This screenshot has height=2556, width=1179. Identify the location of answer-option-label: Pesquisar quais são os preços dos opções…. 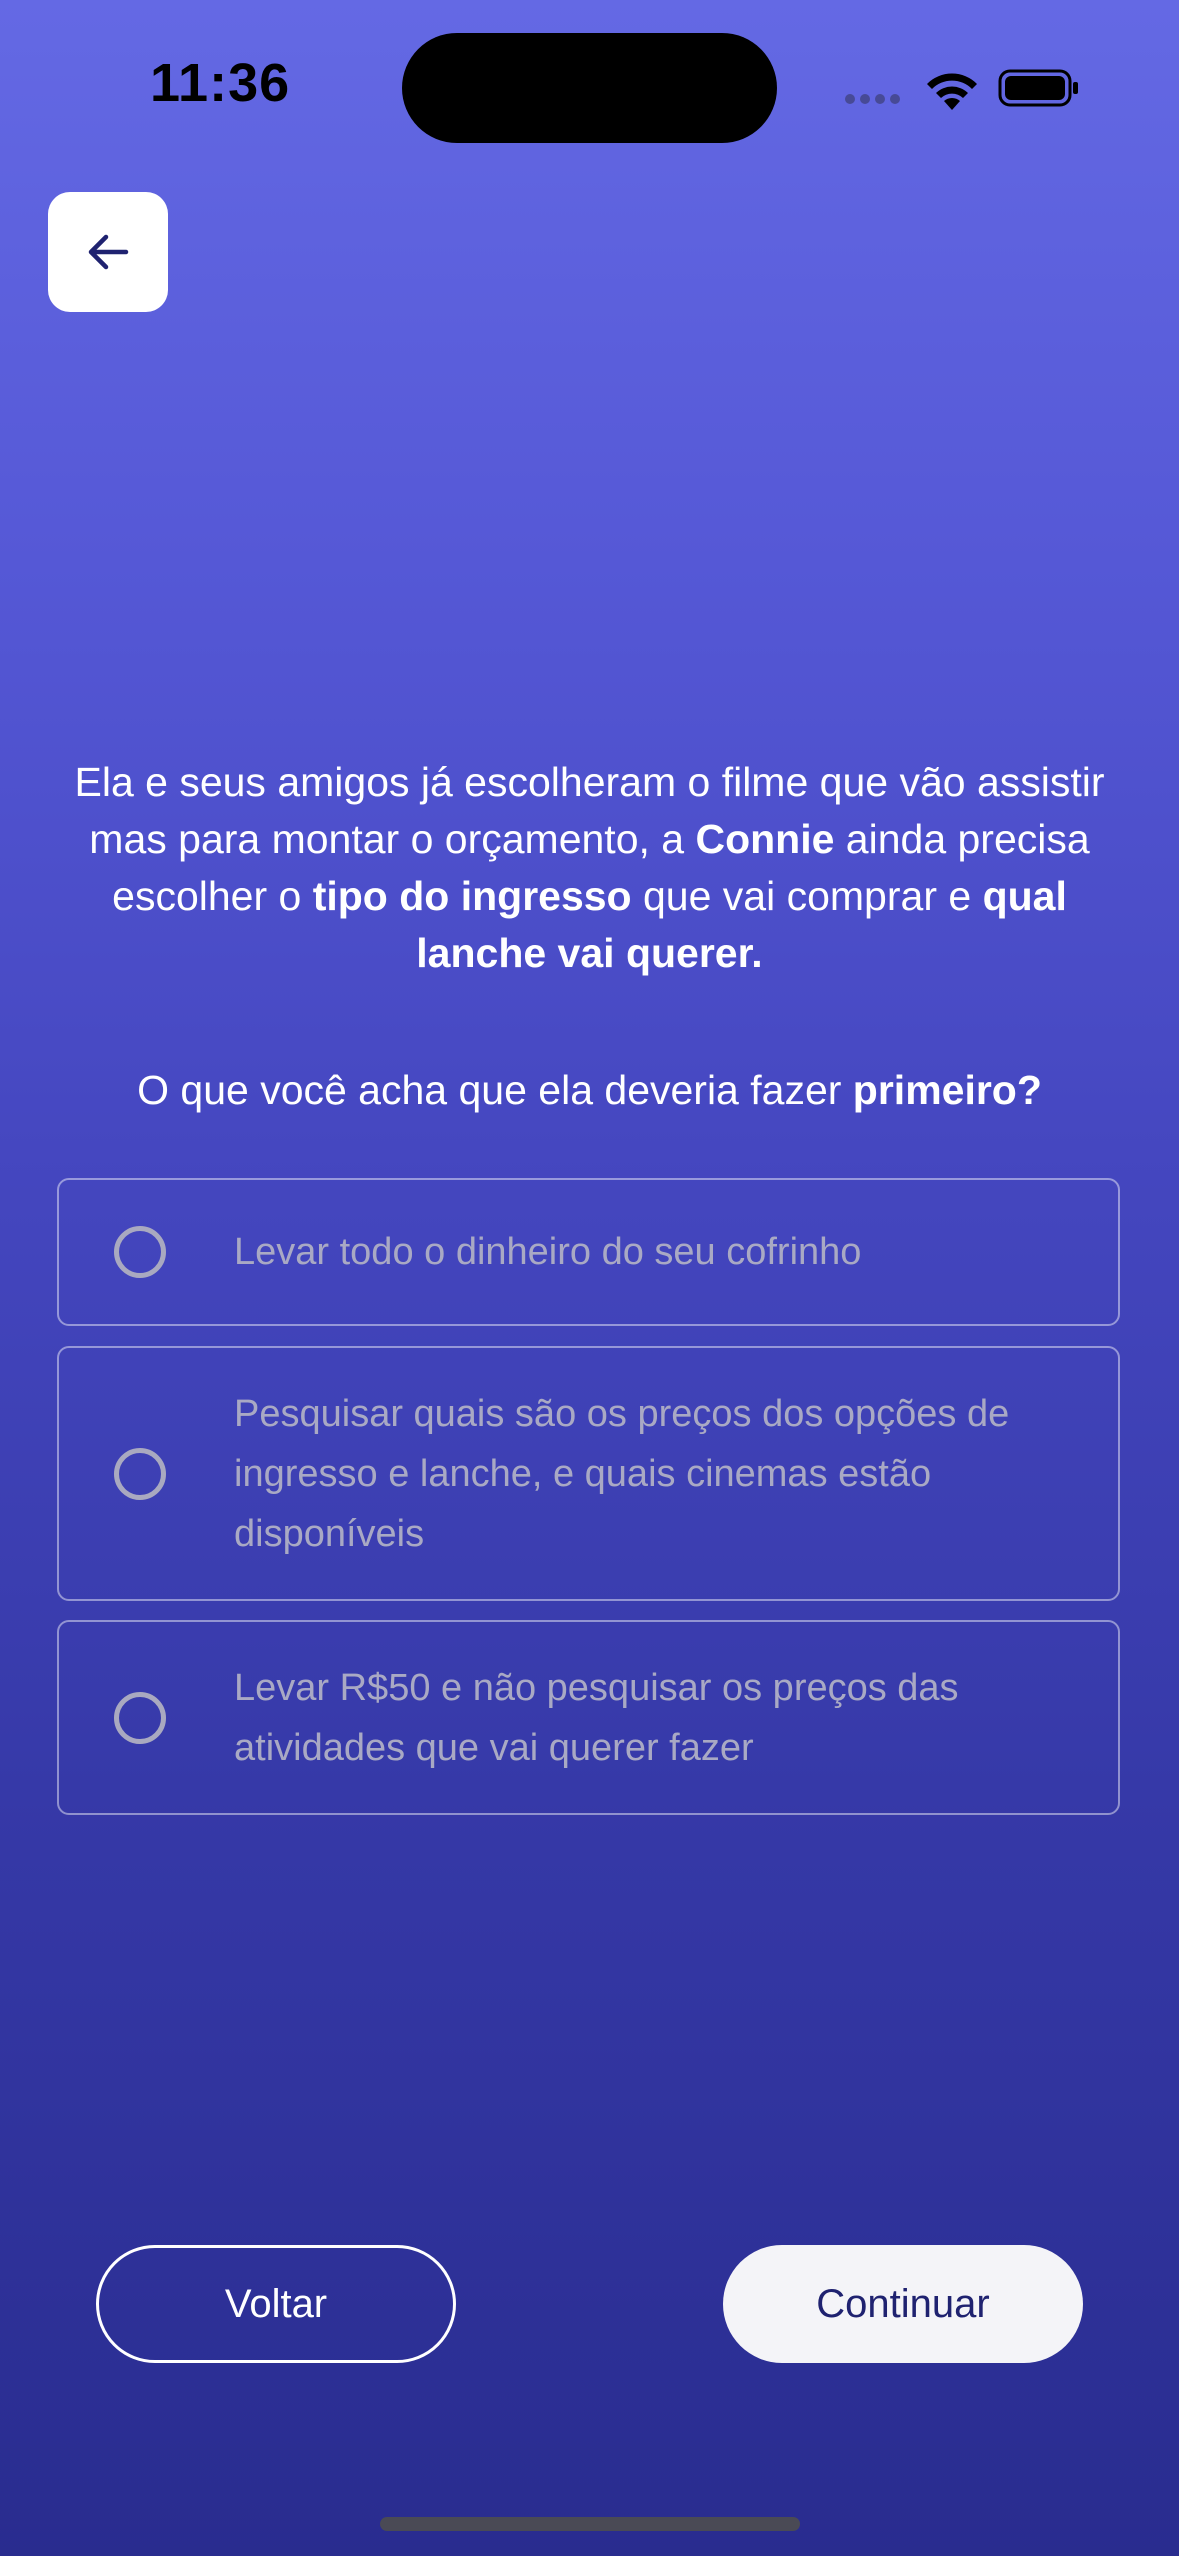
(622, 1473).